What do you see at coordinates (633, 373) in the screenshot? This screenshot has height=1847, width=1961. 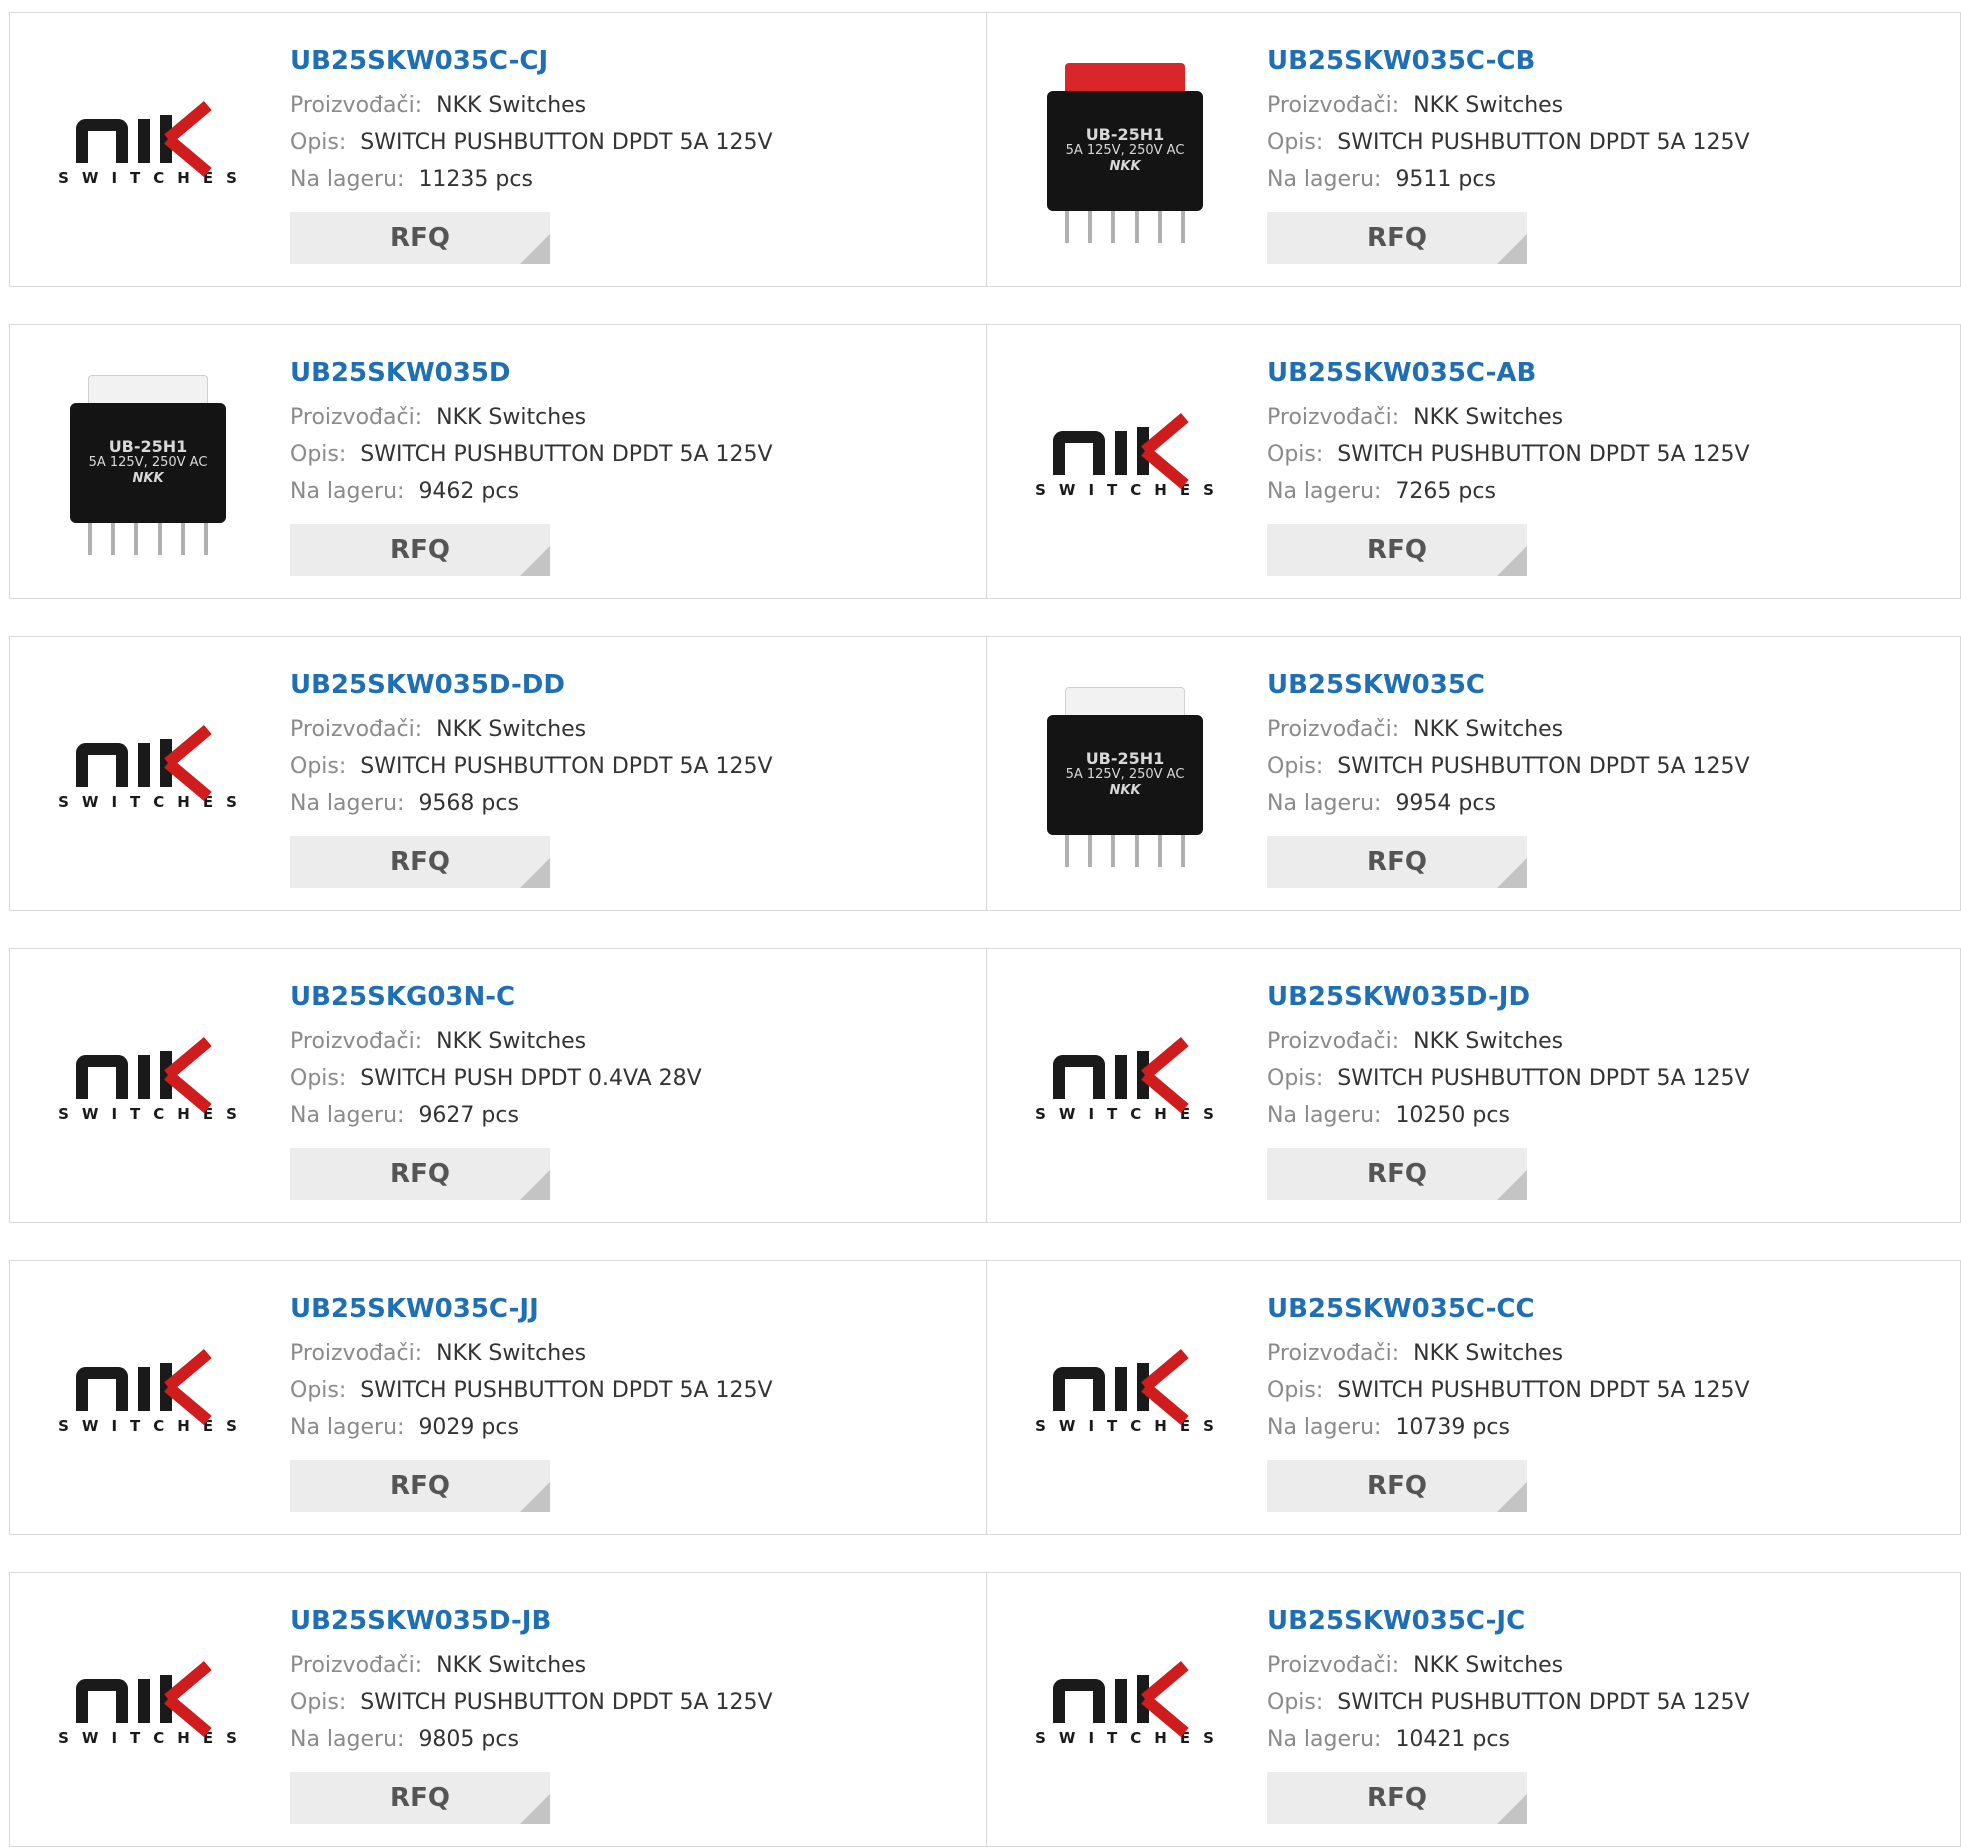 I see `product-title-link: UB25SKW035D` at bounding box center [633, 373].